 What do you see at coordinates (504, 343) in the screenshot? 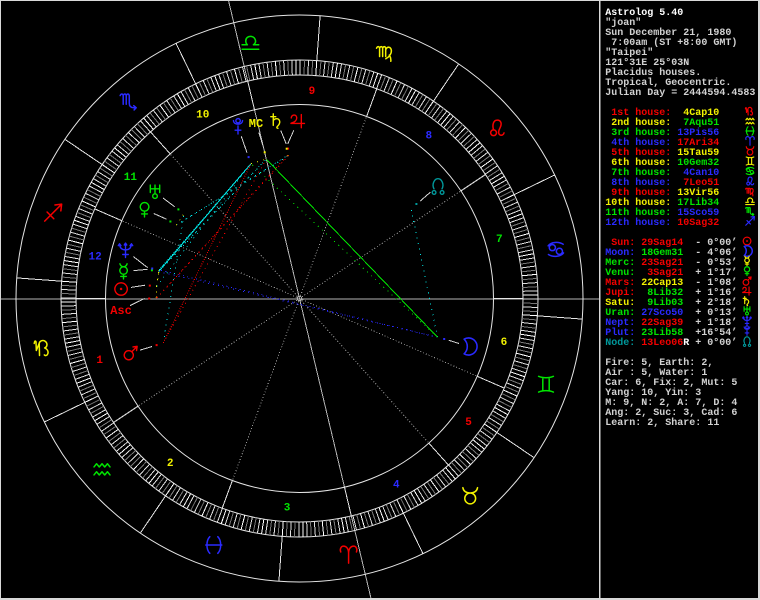
I see `svg-text: 6` at bounding box center [504, 343].